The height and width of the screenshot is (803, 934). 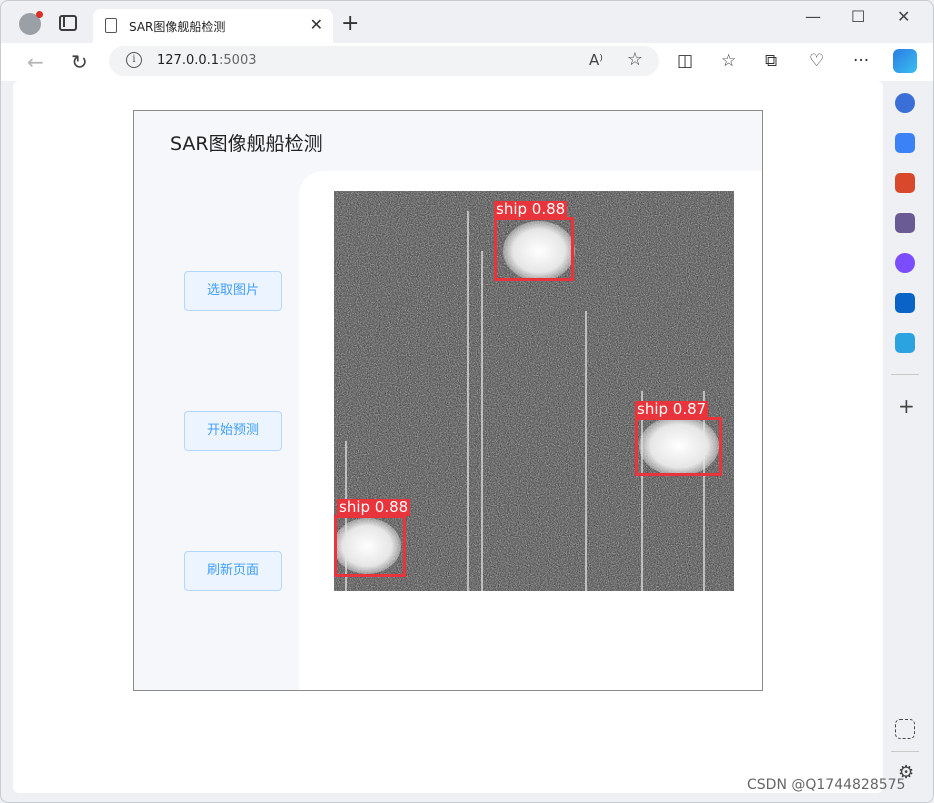 I want to click on refresh-page-button: 刷新页面, so click(x=233, y=571).